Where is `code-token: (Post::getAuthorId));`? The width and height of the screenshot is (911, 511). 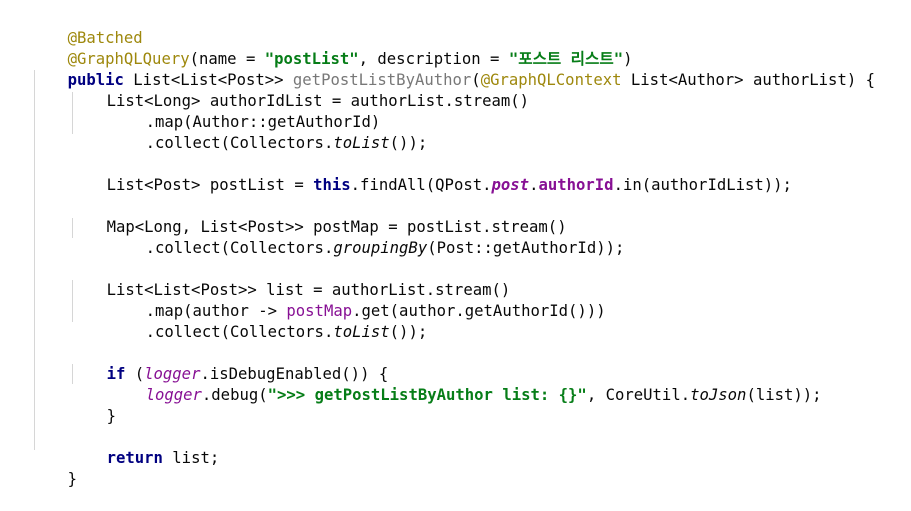 code-token: (Post::getAuthorId)); is located at coordinates (526, 248).